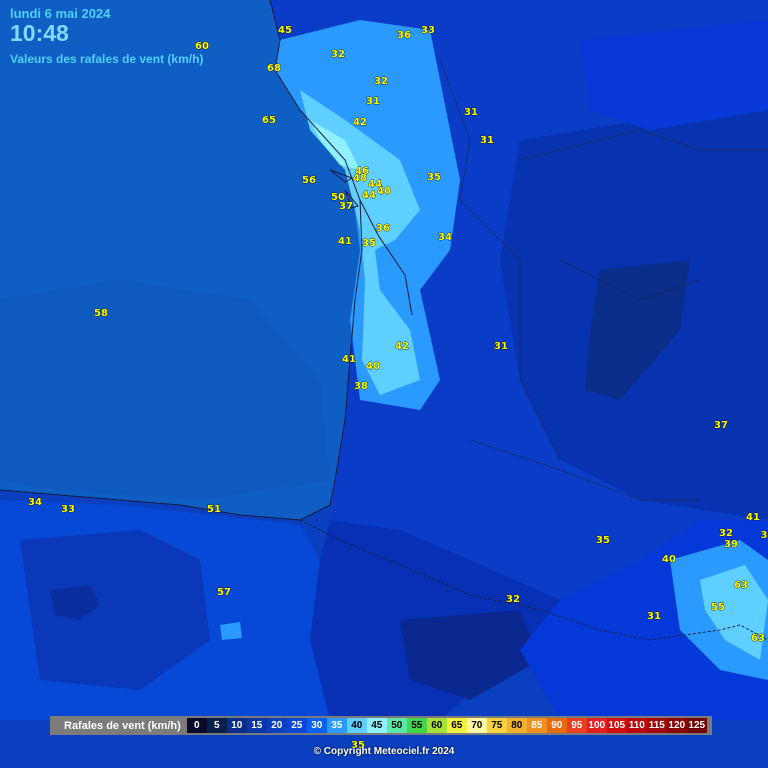  What do you see at coordinates (556, 725) in the screenshot?
I see `legend-cell: 90` at bounding box center [556, 725].